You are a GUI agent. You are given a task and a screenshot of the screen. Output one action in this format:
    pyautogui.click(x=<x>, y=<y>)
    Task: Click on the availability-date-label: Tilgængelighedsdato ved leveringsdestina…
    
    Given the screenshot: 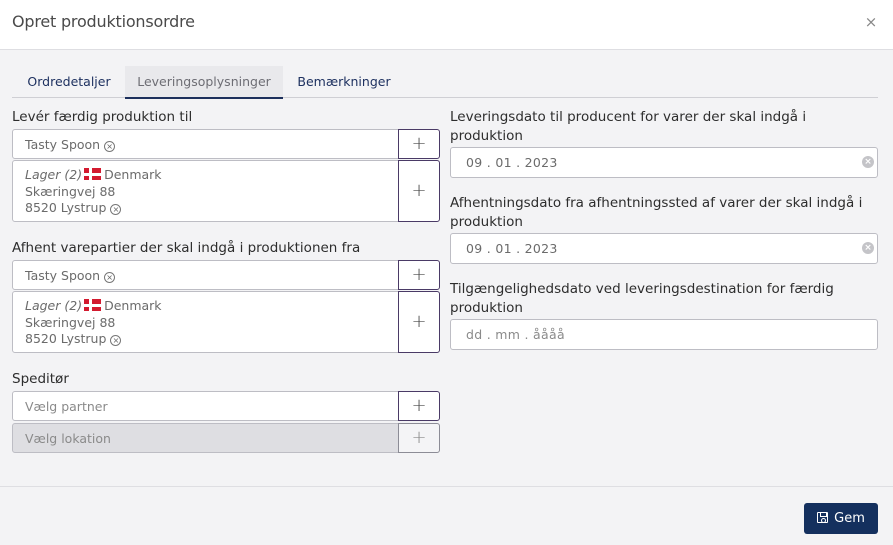 What is the action you would take?
    pyautogui.click(x=642, y=298)
    